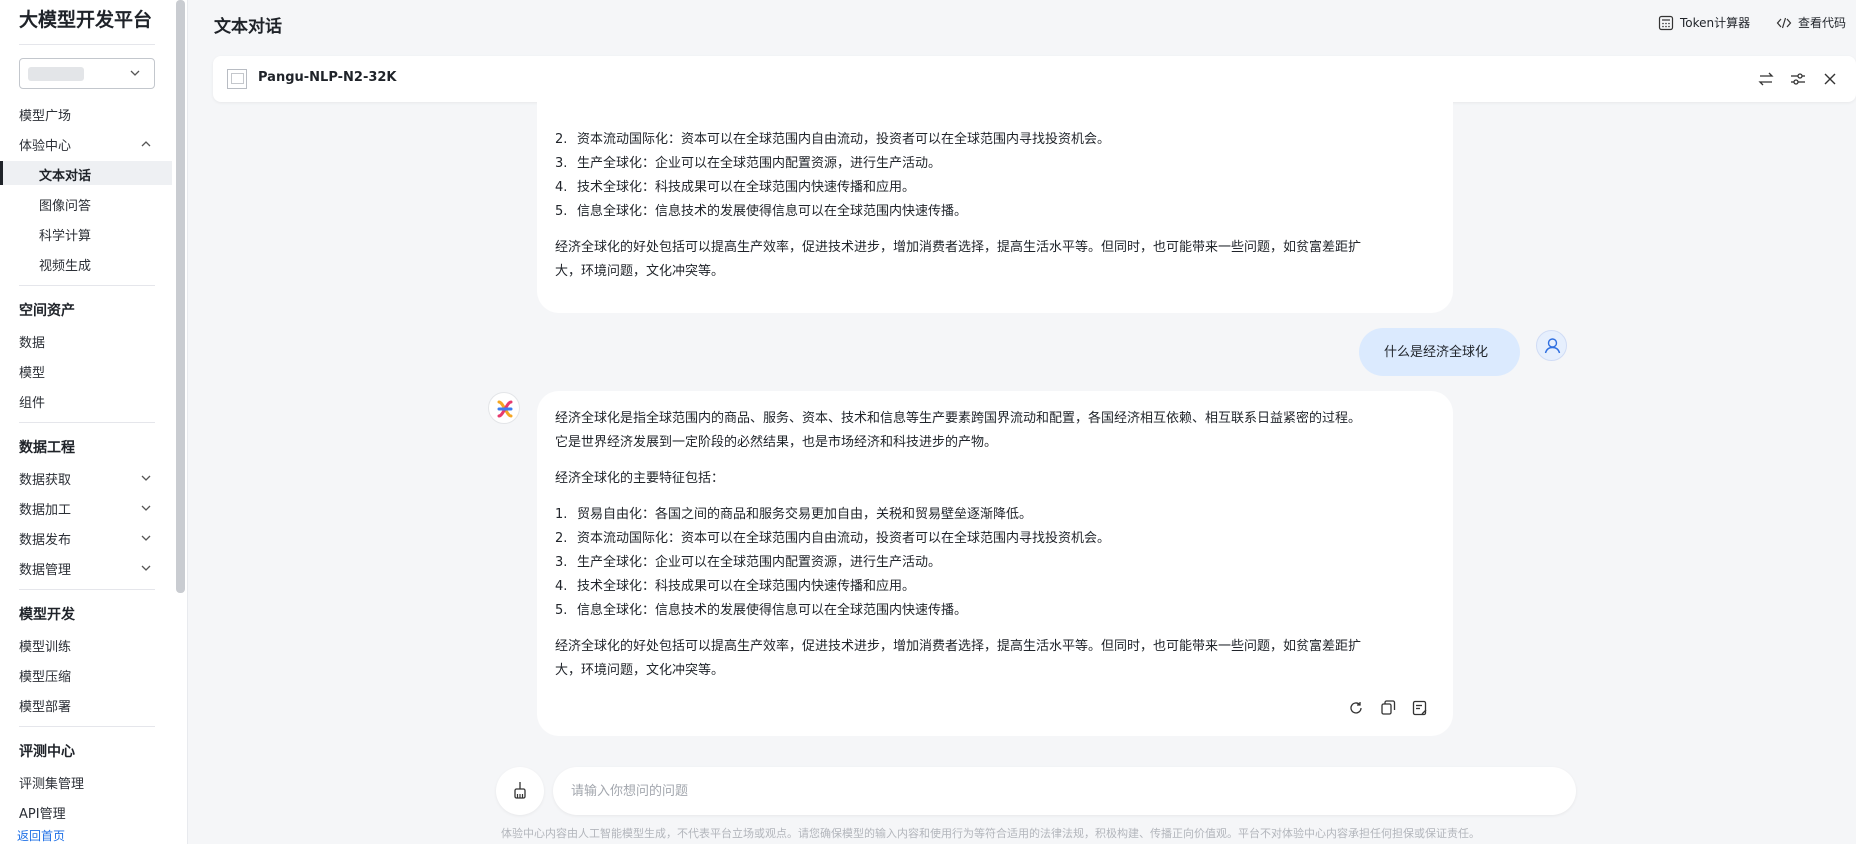  Describe the element at coordinates (86, 20) in the screenshot. I see `brand-title: 大模型开发平台` at that location.